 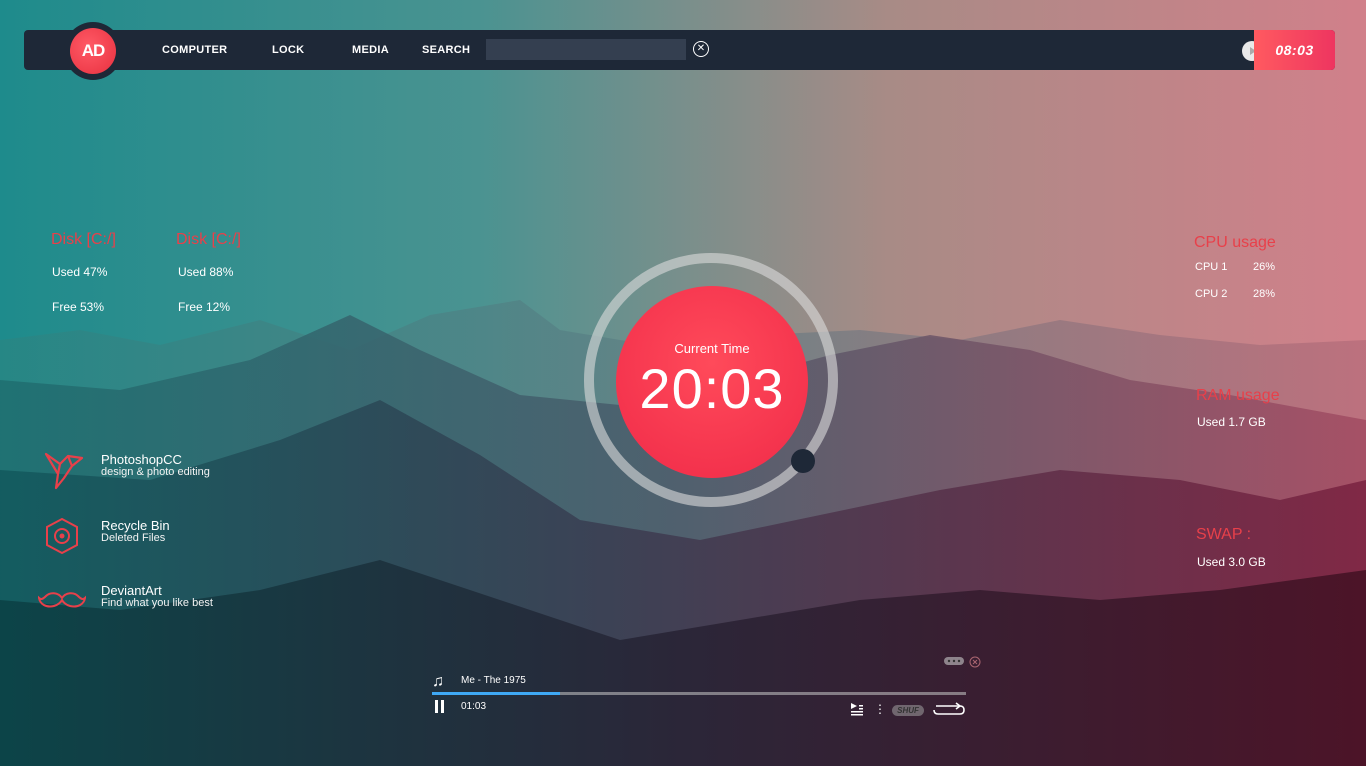 I want to click on recycle-bin-icon, so click(x=62, y=536).